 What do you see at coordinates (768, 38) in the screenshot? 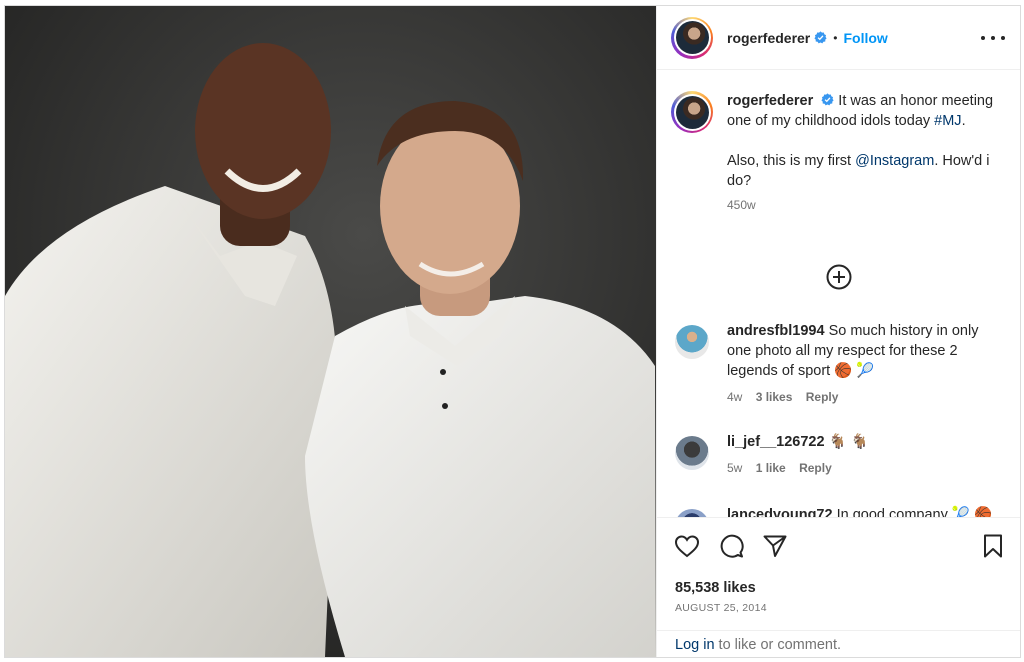
I see `author-username: rogerfederer` at bounding box center [768, 38].